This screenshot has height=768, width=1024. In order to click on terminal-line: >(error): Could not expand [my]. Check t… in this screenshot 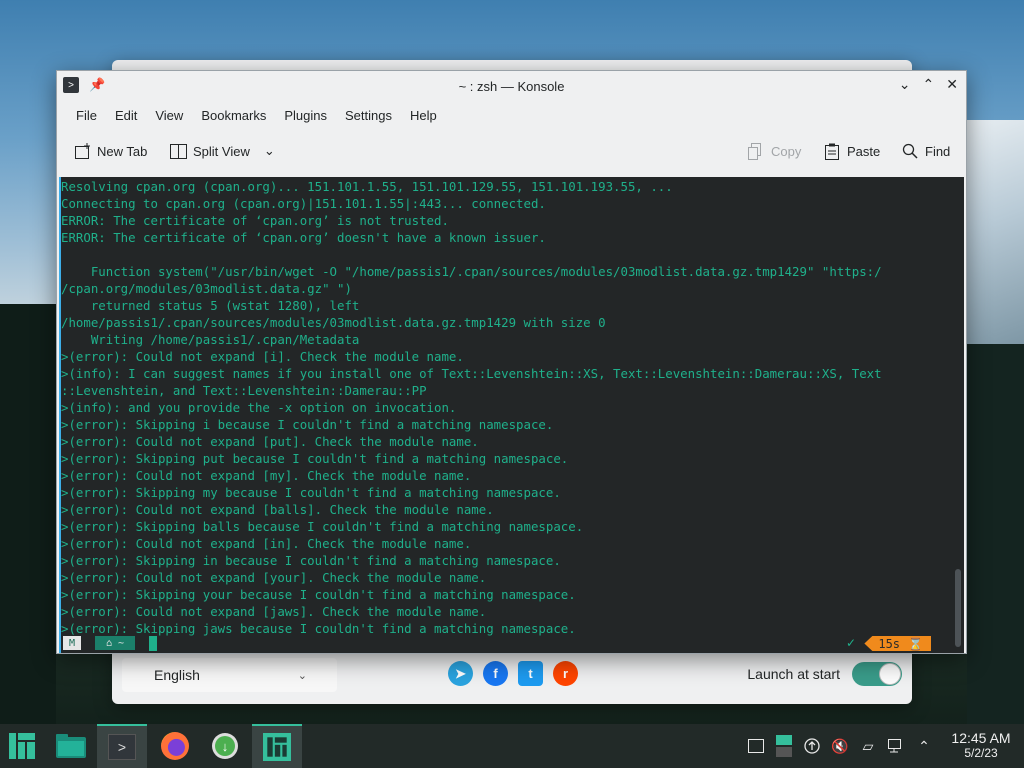, I will do `click(266, 475)`.